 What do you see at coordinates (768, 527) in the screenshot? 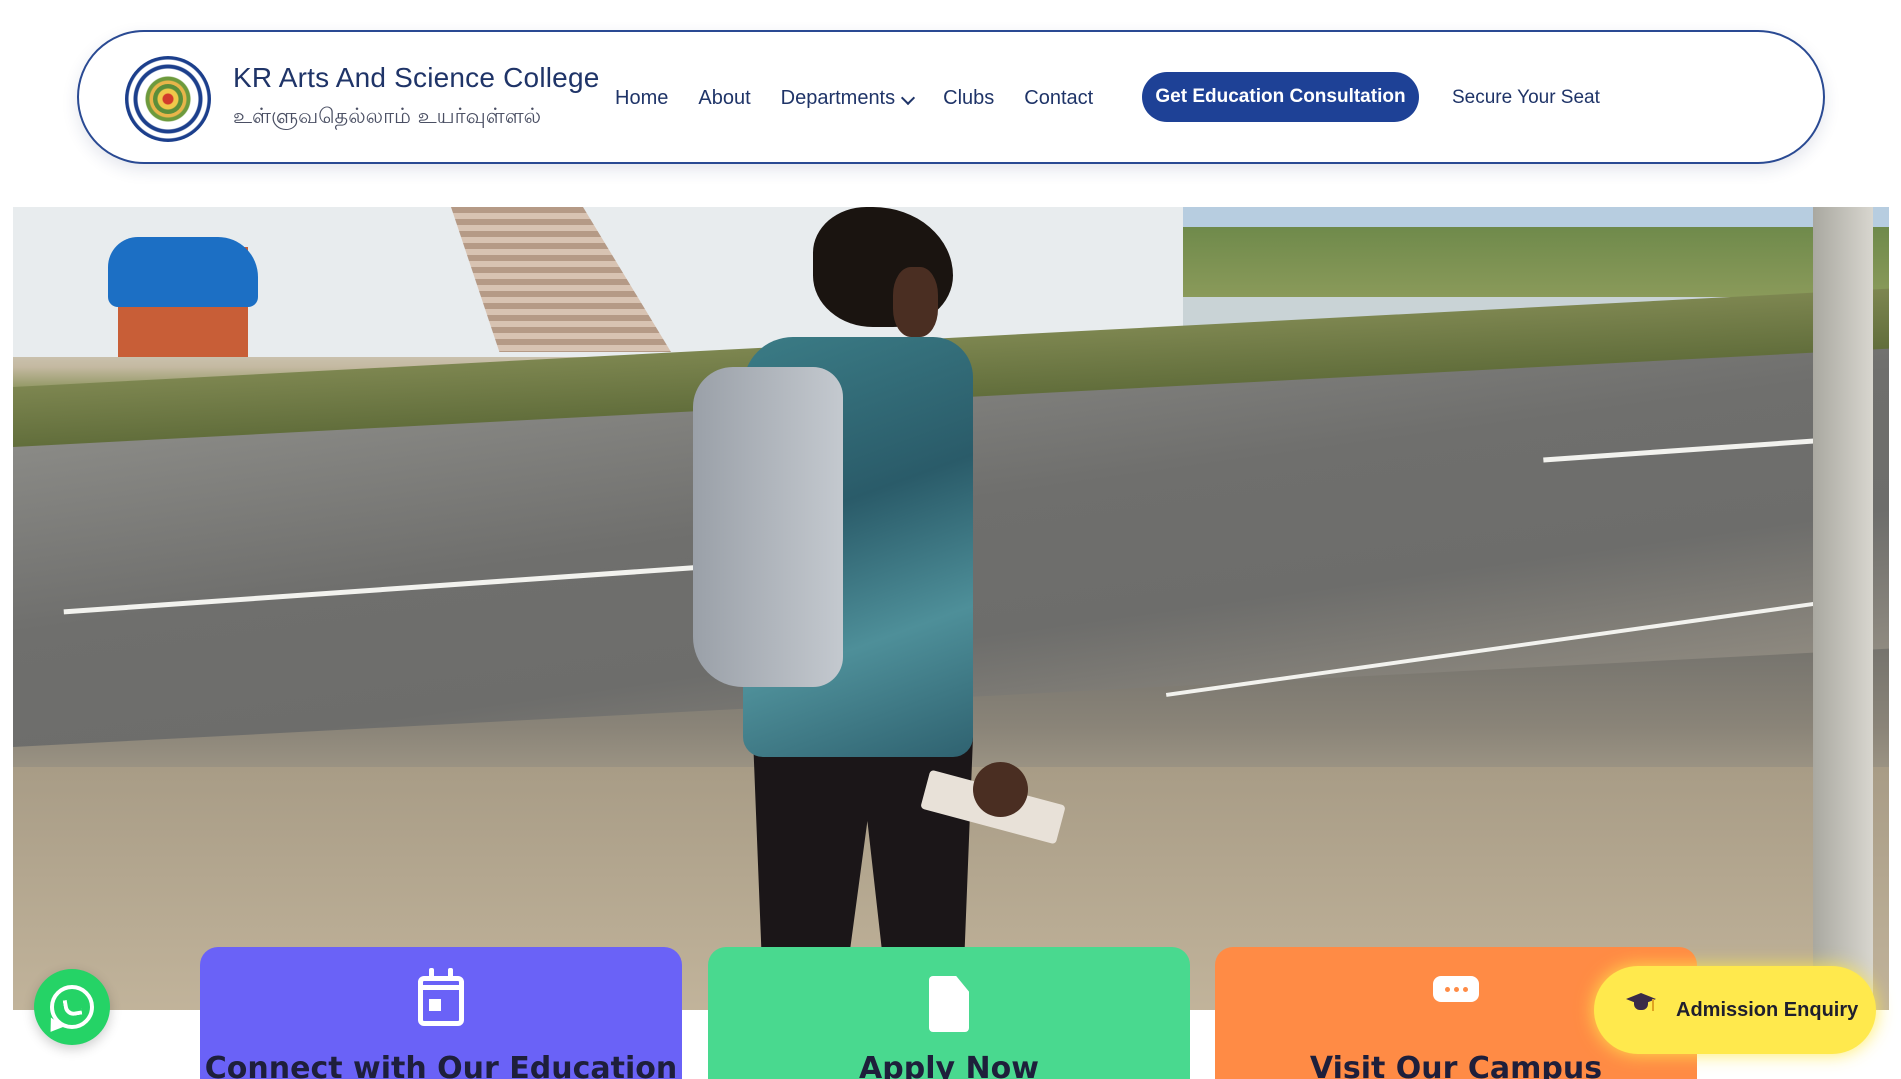
I see `student-backpack` at bounding box center [768, 527].